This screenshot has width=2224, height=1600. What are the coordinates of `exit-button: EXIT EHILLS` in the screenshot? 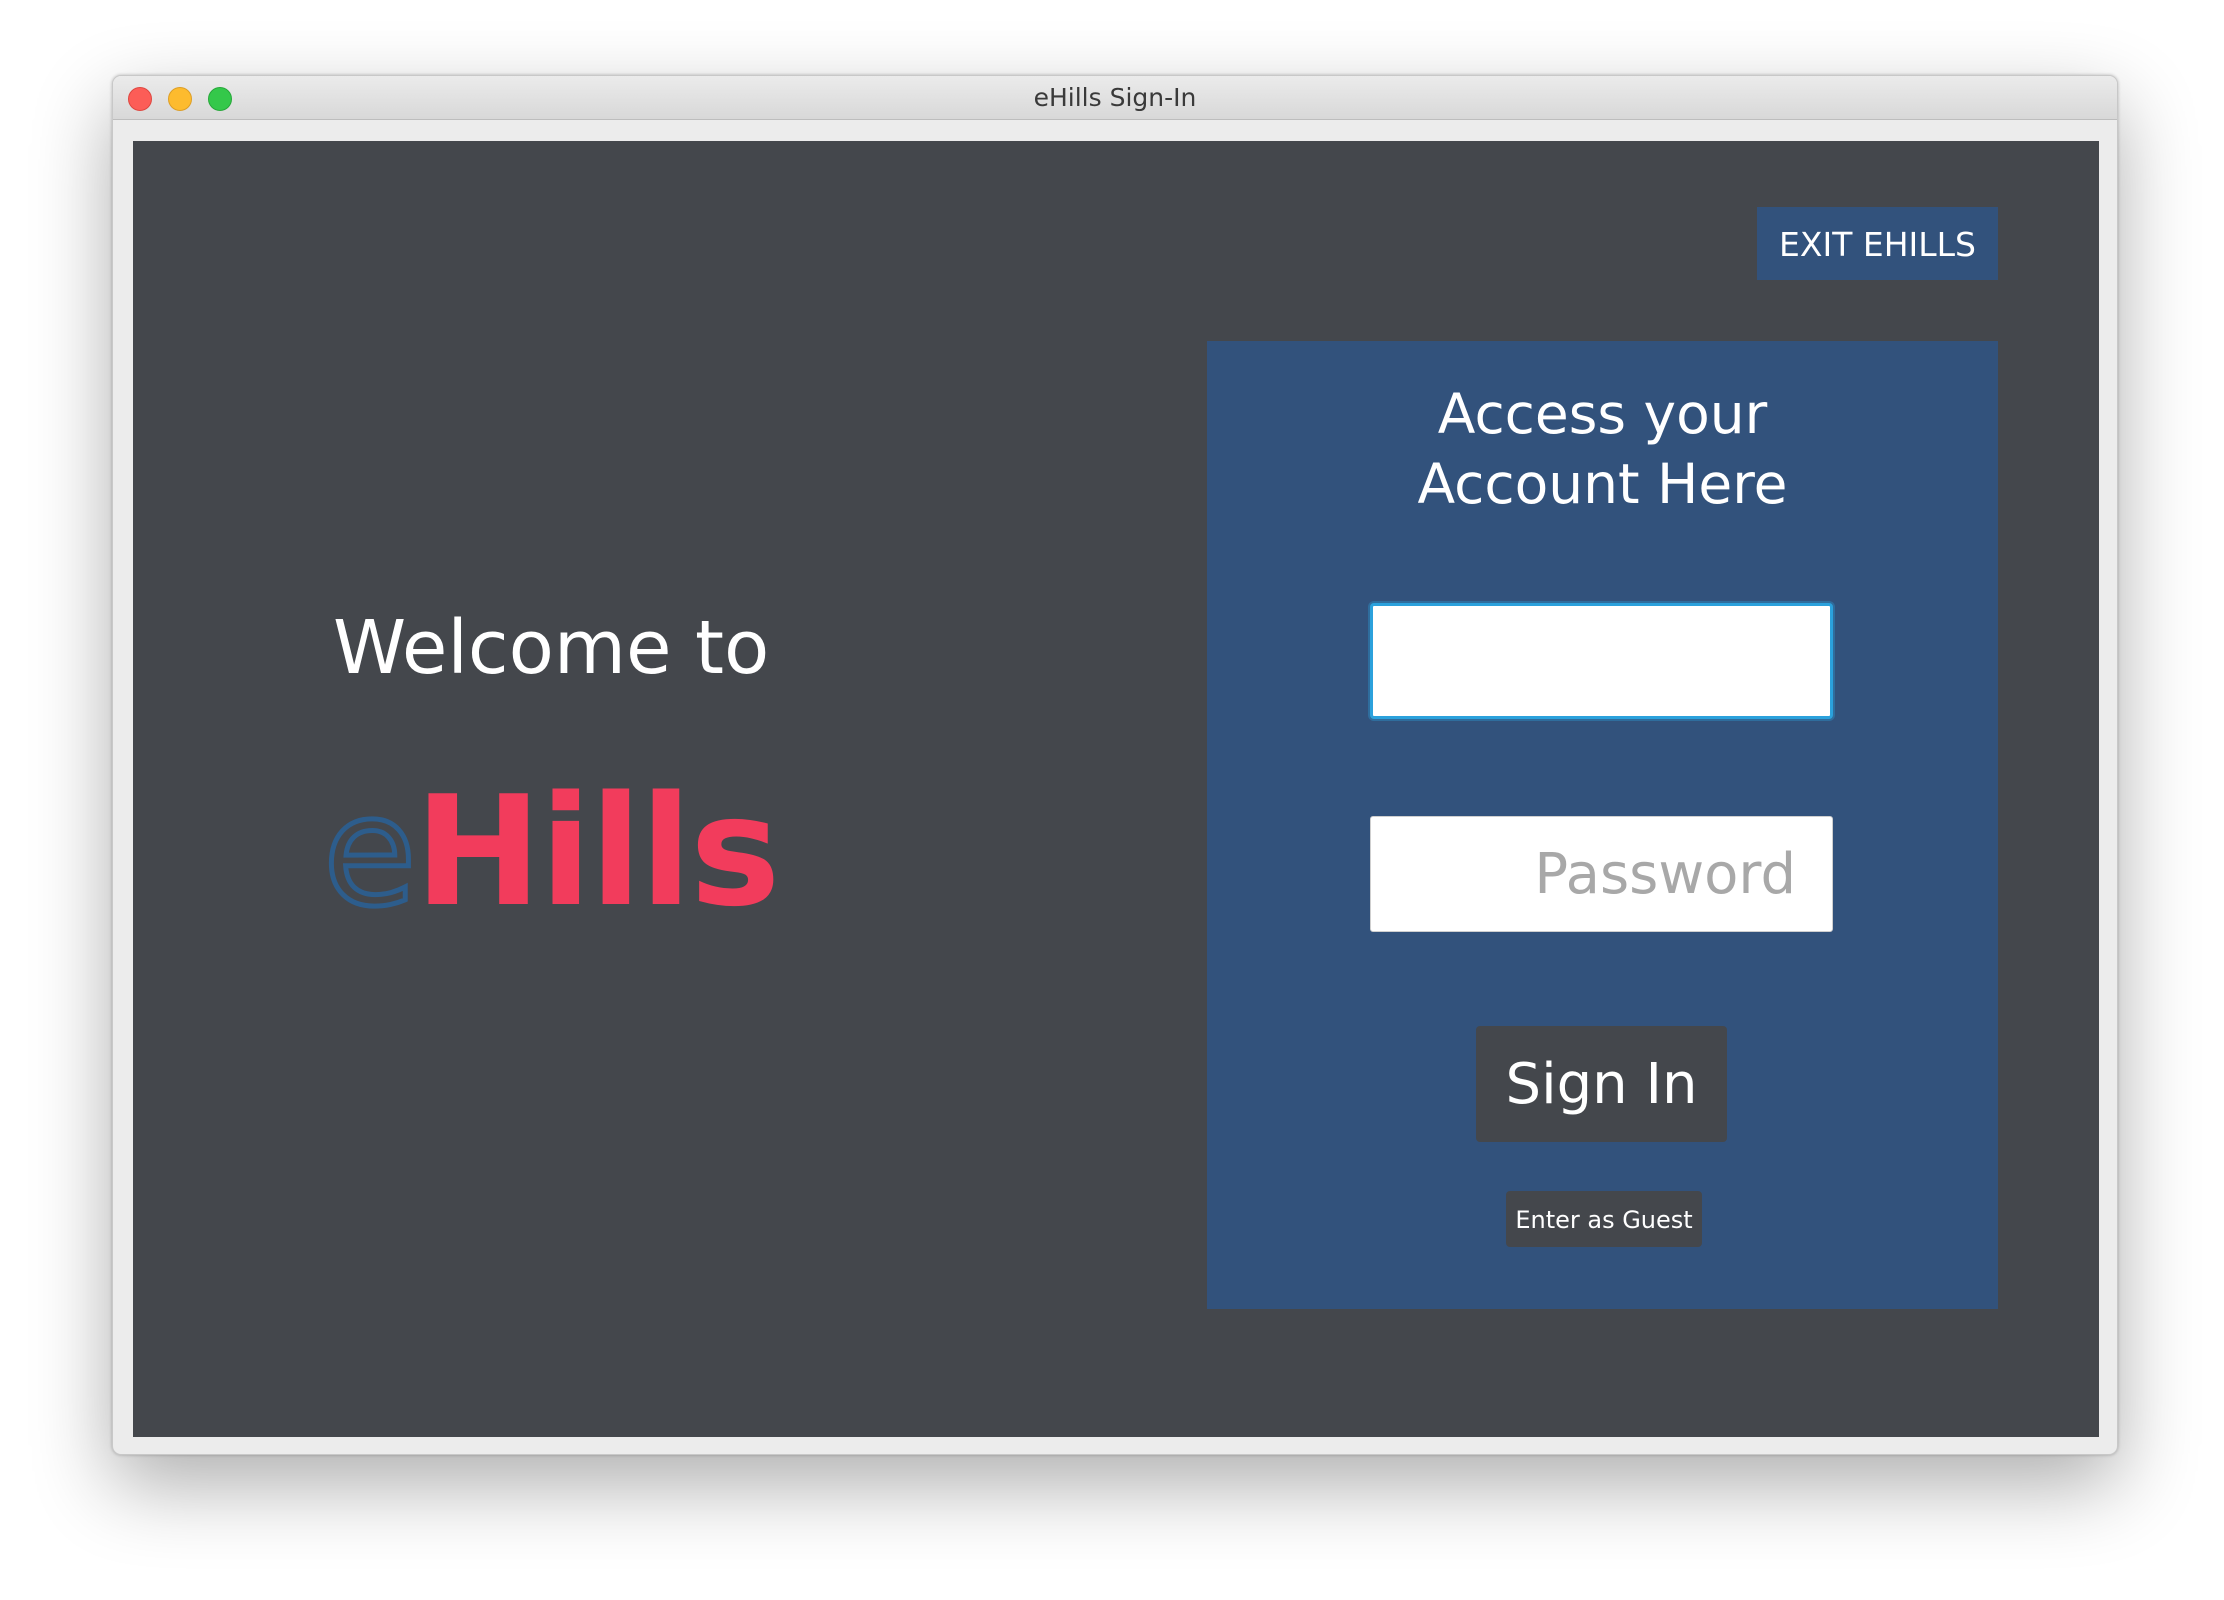 It's located at (1877, 243).